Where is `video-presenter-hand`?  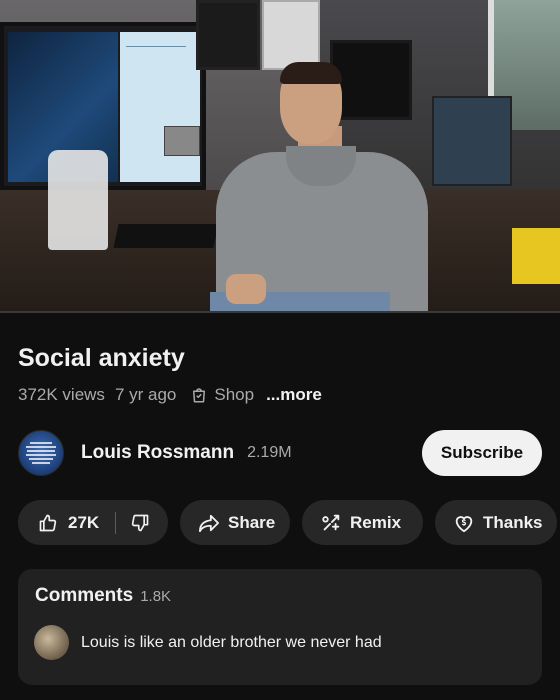
video-presenter-hand is located at coordinates (246, 289).